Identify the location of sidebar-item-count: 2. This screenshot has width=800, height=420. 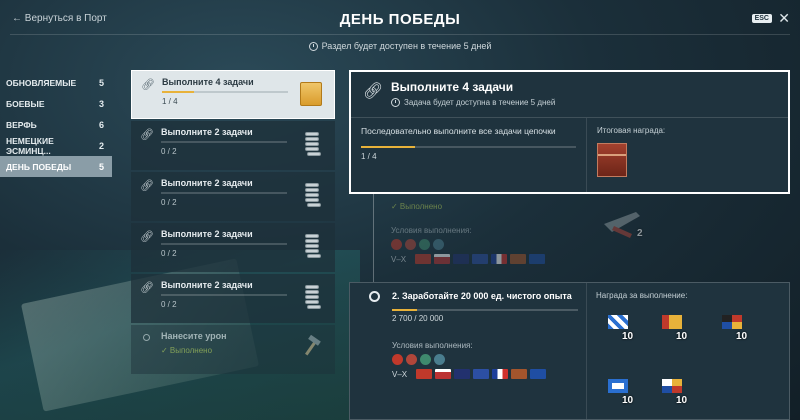
(101, 145).